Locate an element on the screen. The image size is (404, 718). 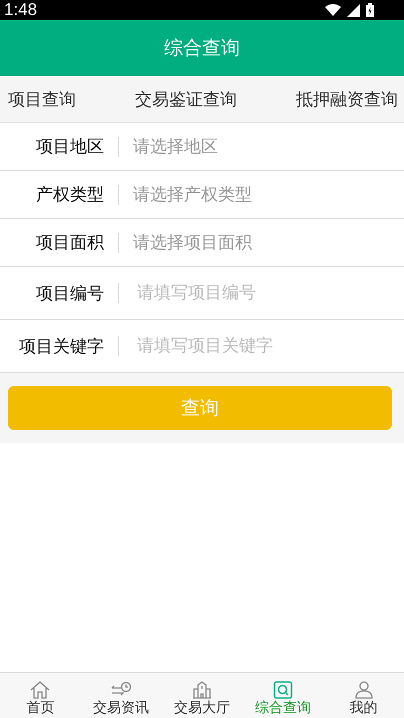
page-title: 综合查询 is located at coordinates (202, 48).